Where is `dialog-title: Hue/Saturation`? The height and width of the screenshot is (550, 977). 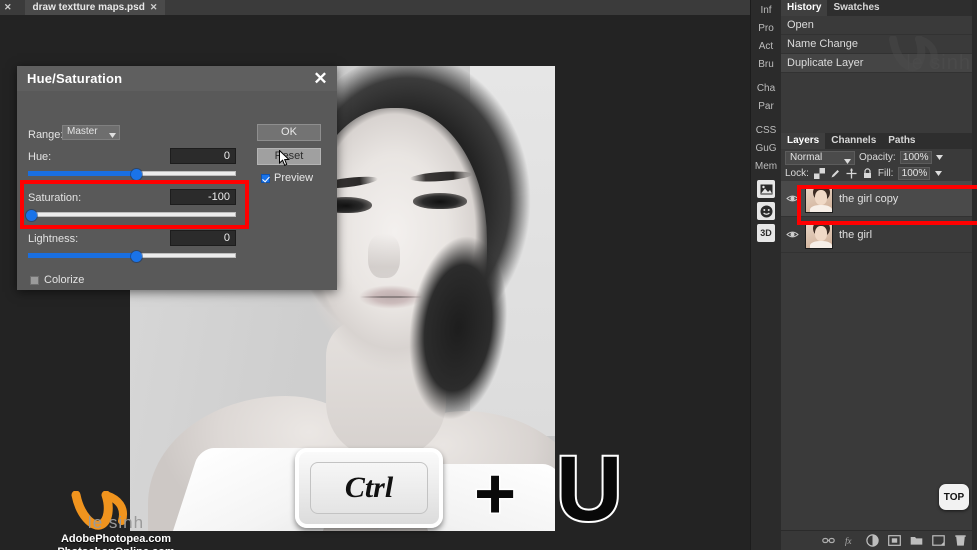 dialog-title: Hue/Saturation is located at coordinates (75, 78).